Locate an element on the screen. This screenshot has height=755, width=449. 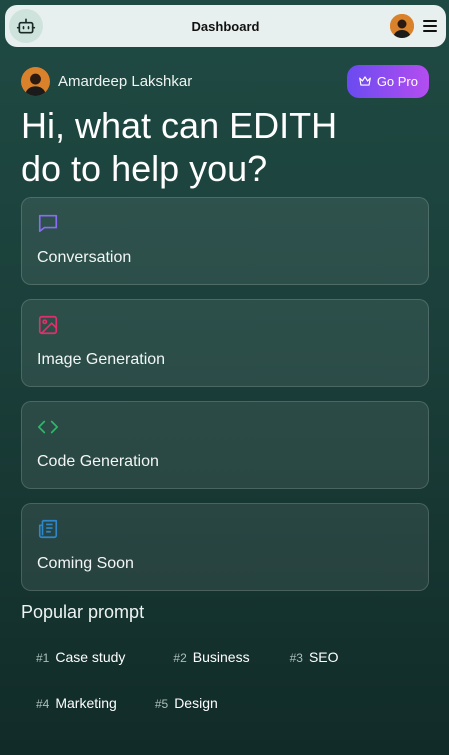
greeting-heading: Hi, what can EDITH do to help you? is located at coordinates (225, 147).